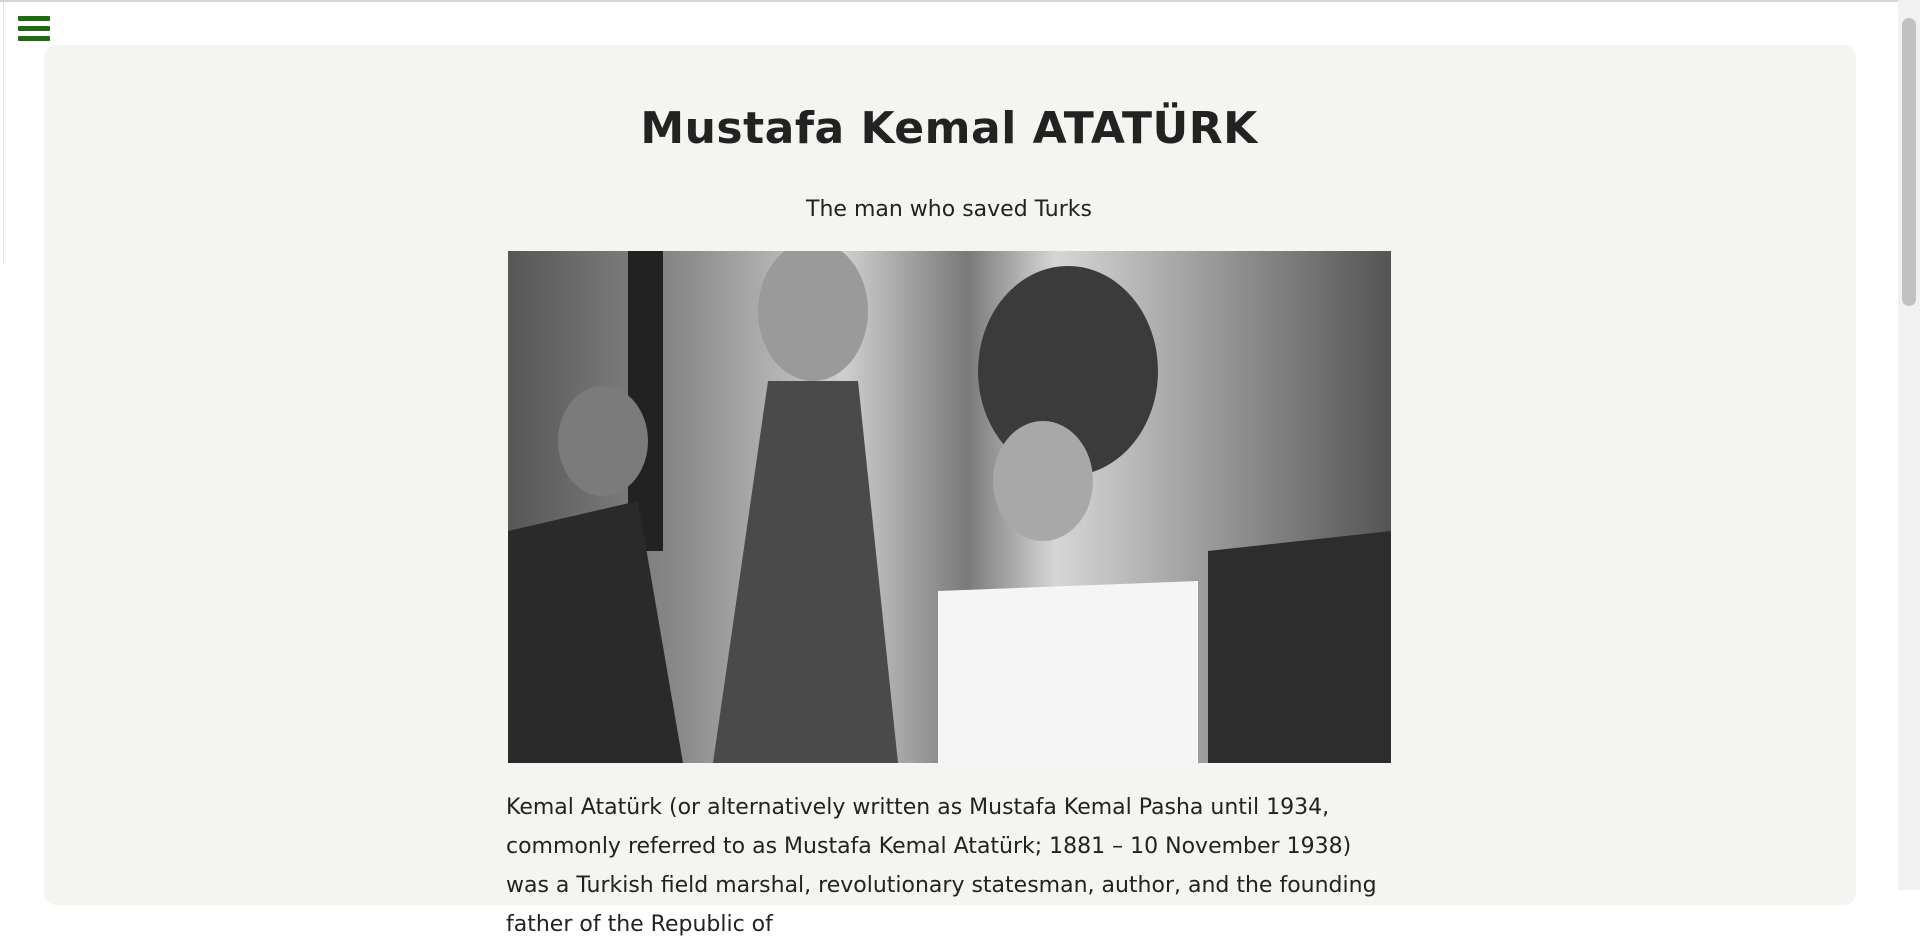 This screenshot has height=944, width=1920. What do you see at coordinates (34, 28) in the screenshot?
I see `menu-bar-middle` at bounding box center [34, 28].